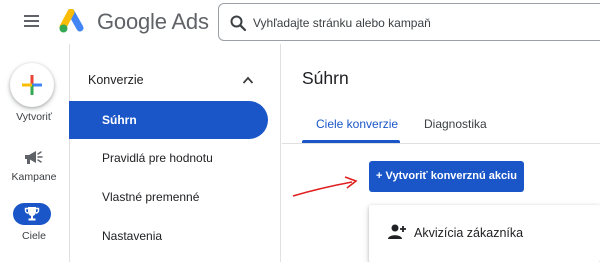 The height and width of the screenshot is (262, 600). What do you see at coordinates (423, 23) in the screenshot?
I see `search-input` at bounding box center [423, 23].